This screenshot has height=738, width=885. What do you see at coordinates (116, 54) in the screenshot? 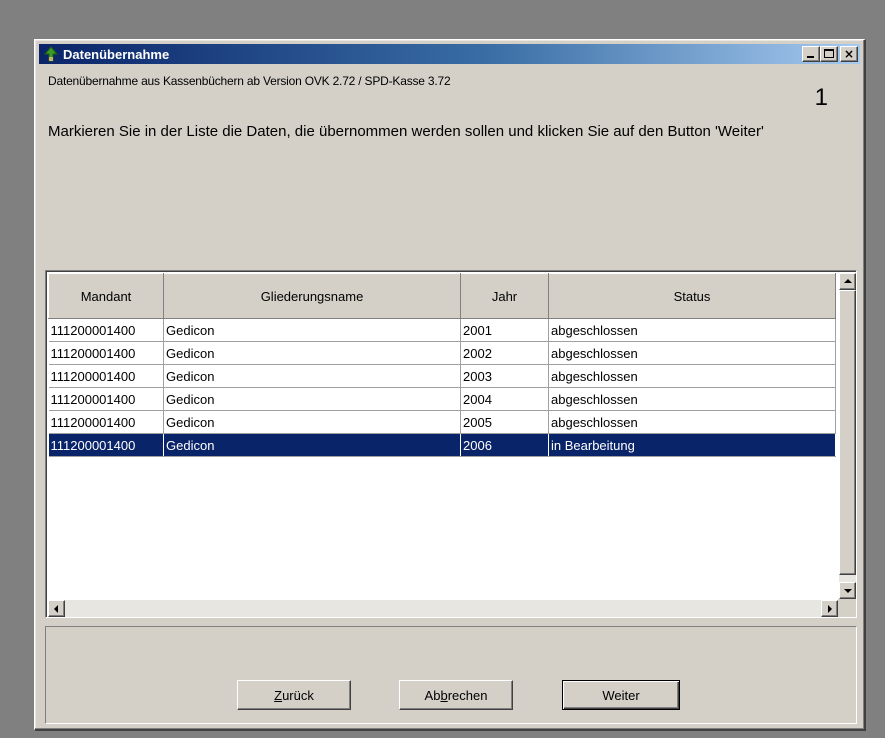
I see `window-title: Datenübernahme` at bounding box center [116, 54].